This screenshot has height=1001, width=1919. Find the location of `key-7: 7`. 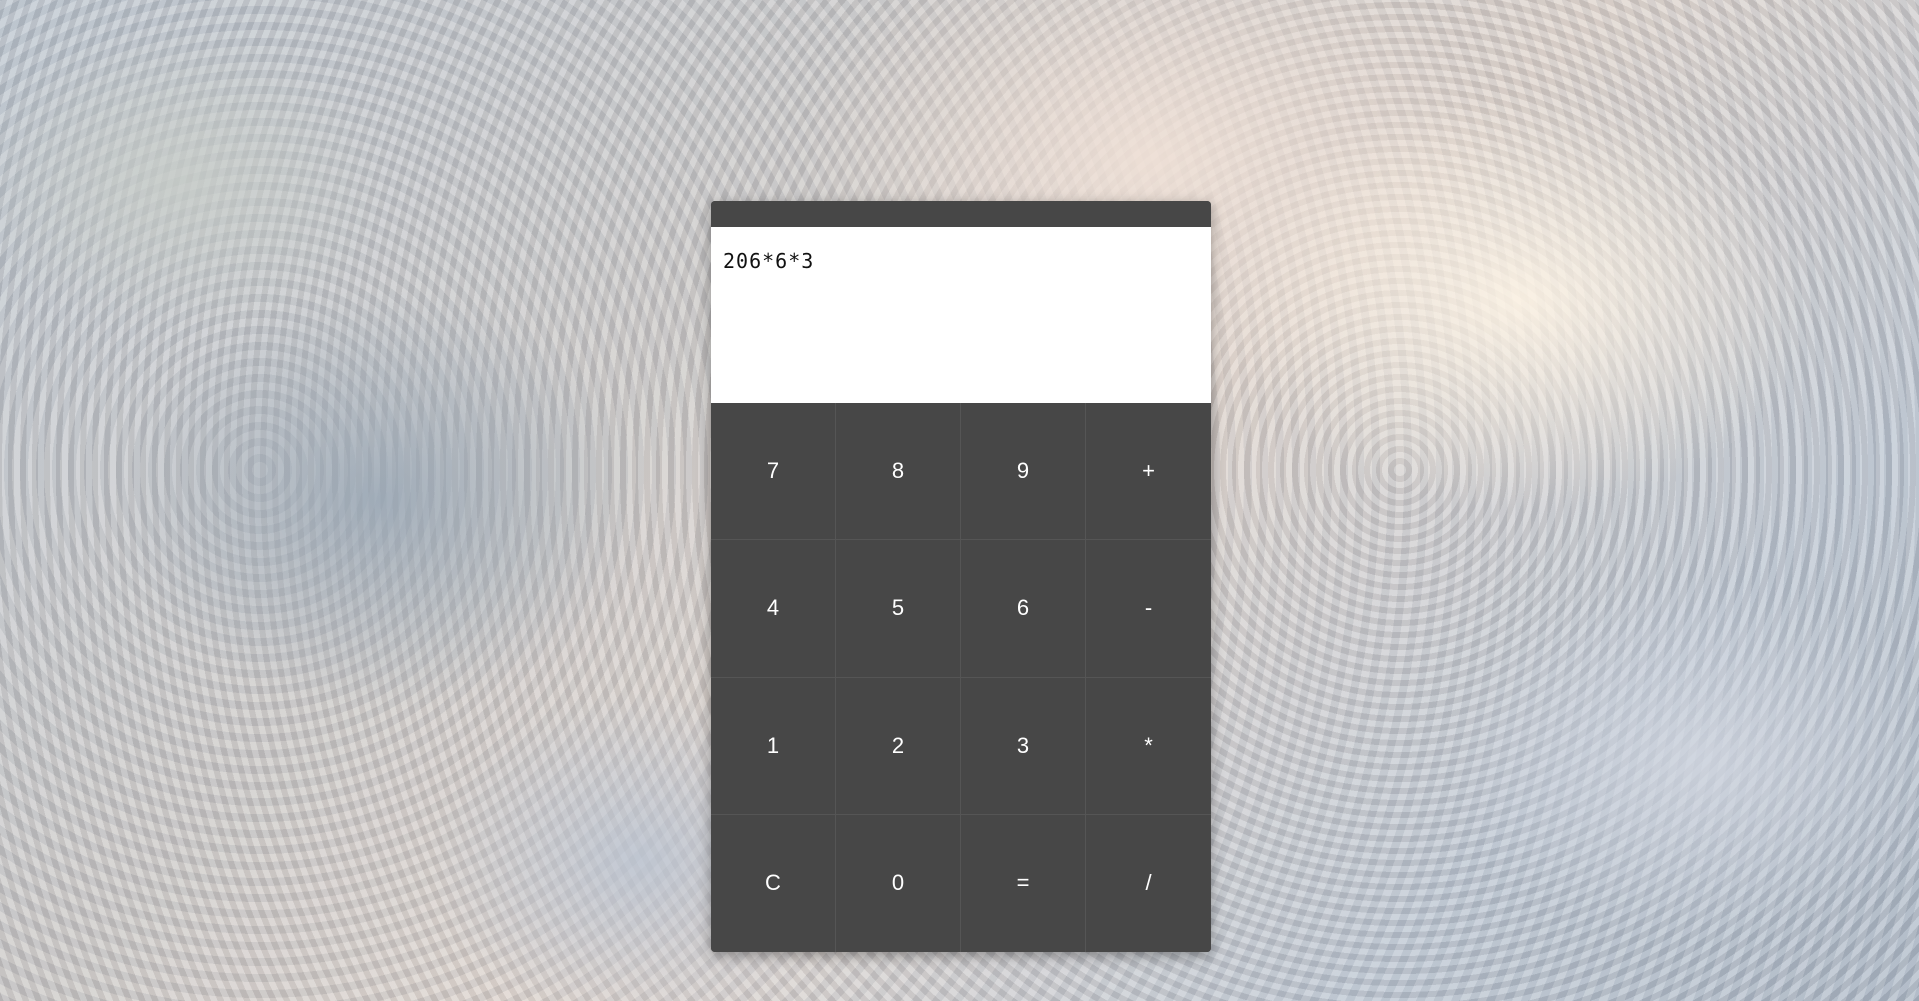

key-7: 7 is located at coordinates (773, 472).